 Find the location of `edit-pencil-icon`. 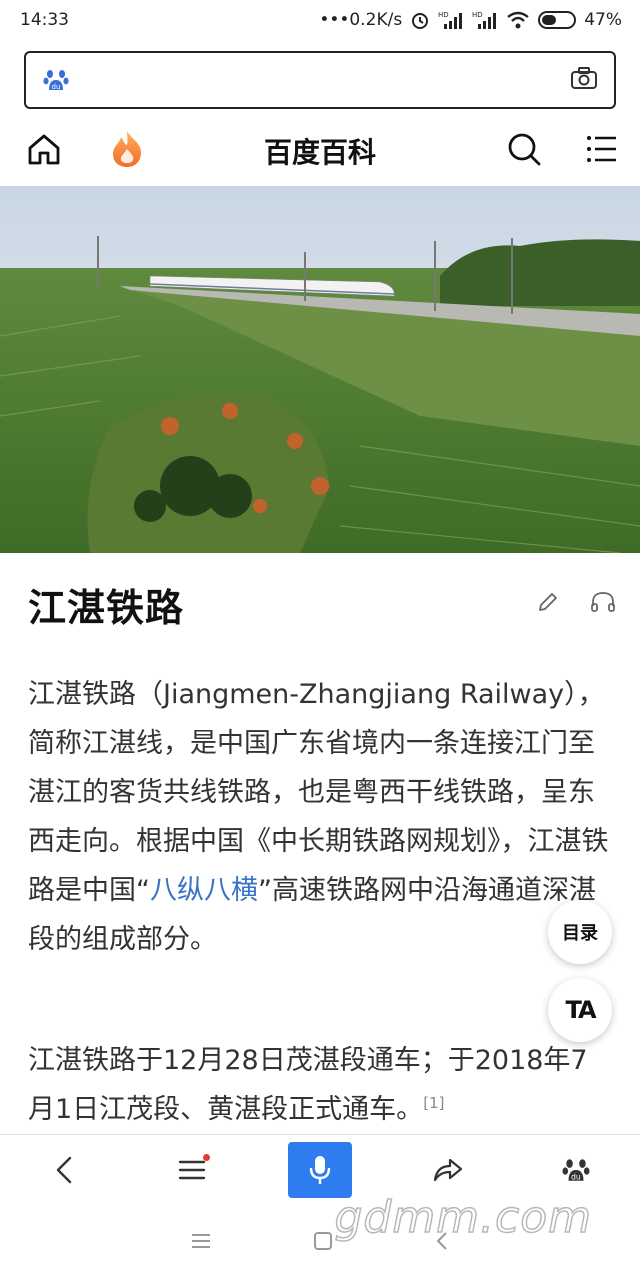

edit-pencil-icon is located at coordinates (548, 604).